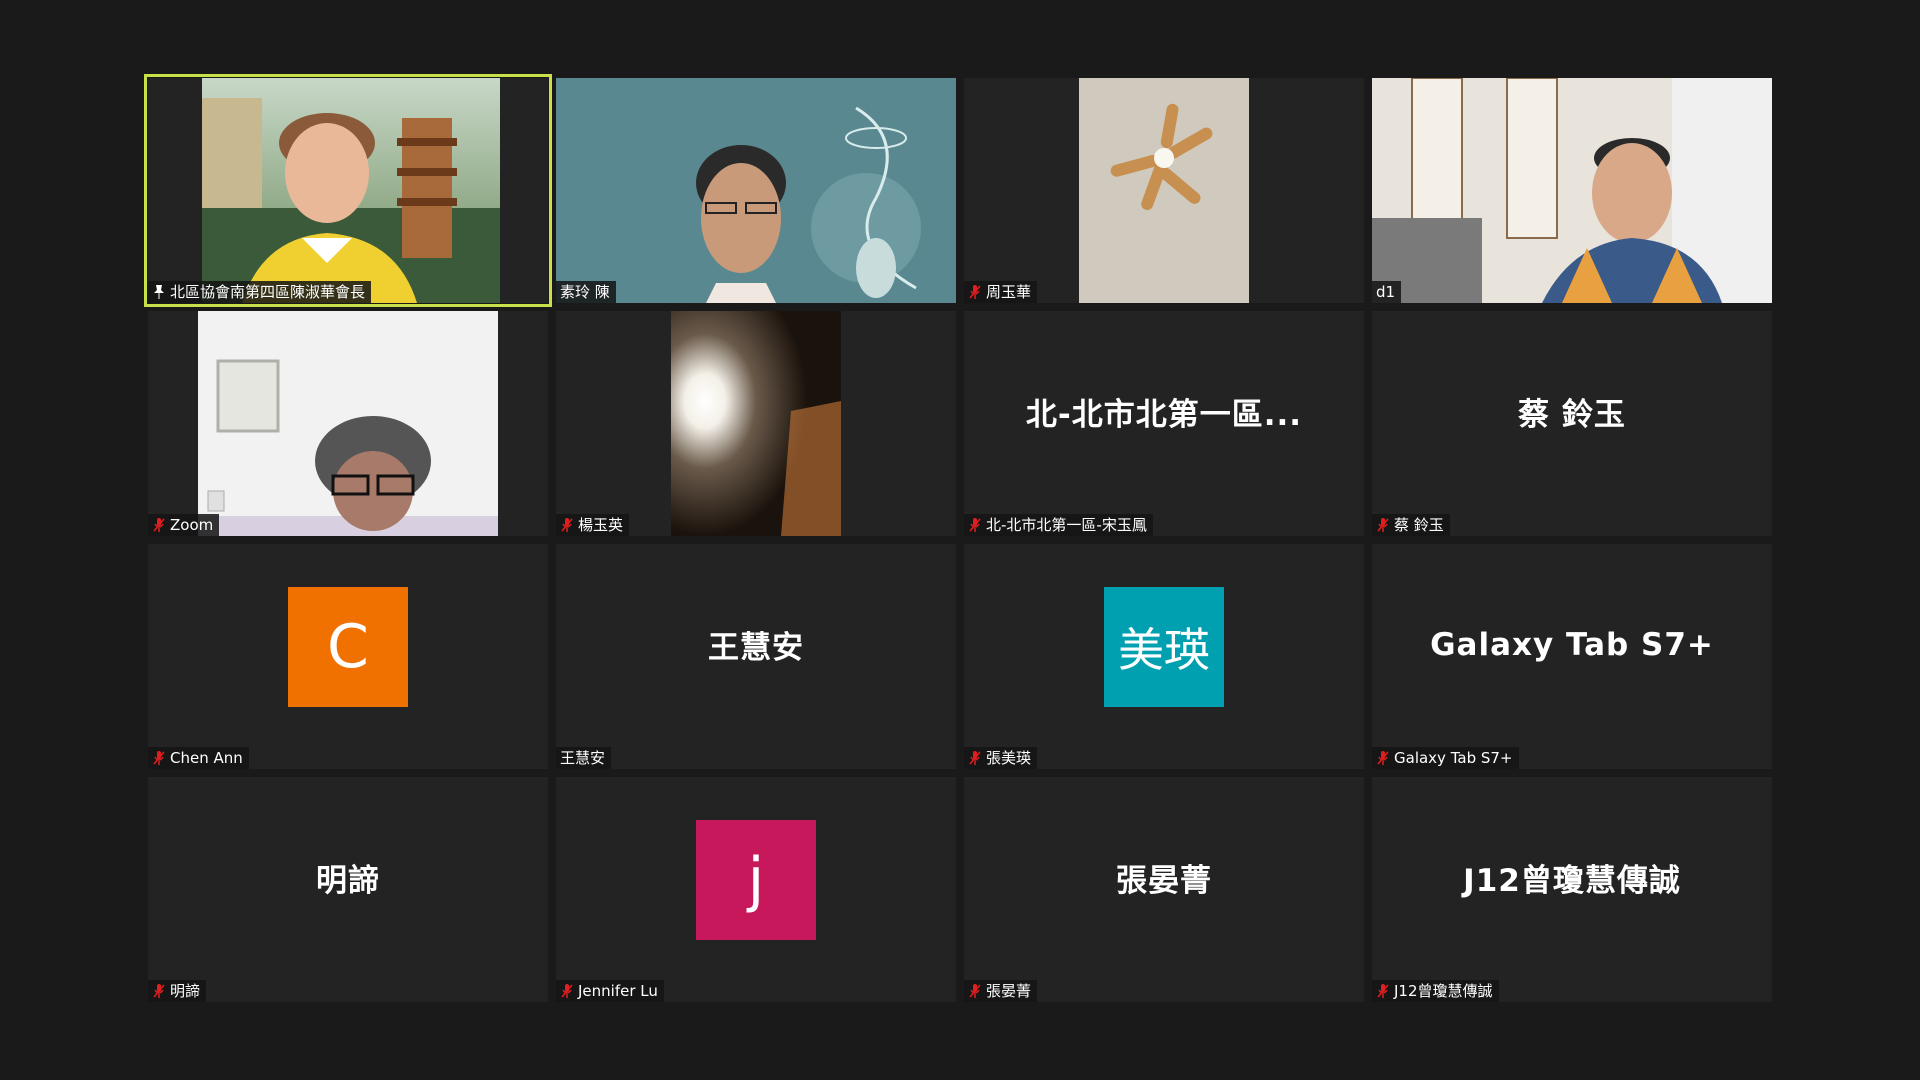  I want to click on participant-tile-0: 北區協會南第四區陳淑華會長, so click(348, 190).